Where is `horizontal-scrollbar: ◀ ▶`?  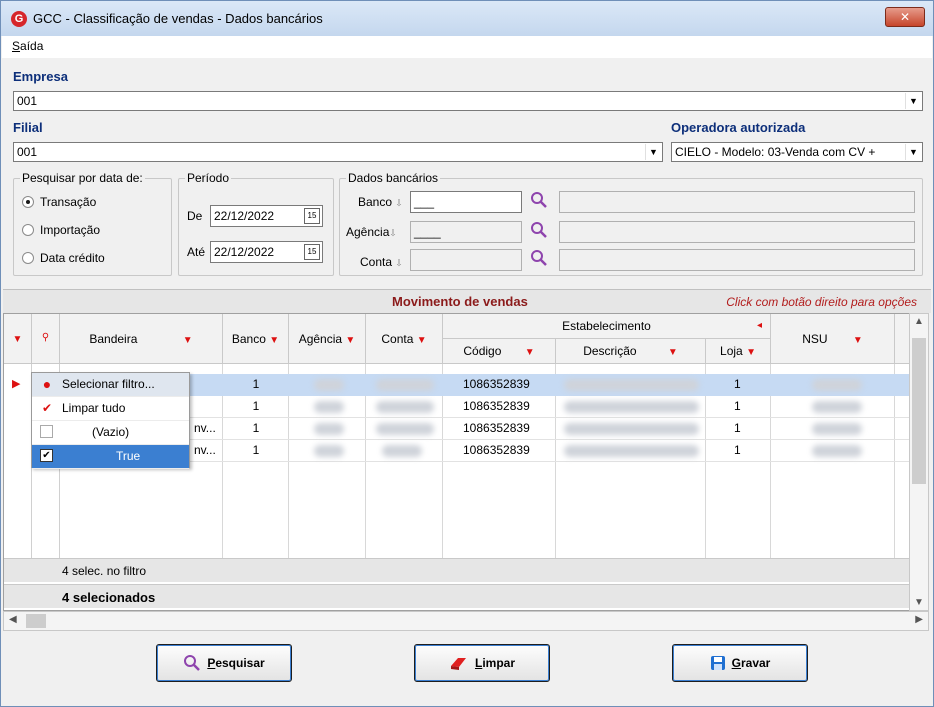 horizontal-scrollbar: ◀ ▶ is located at coordinates (466, 621).